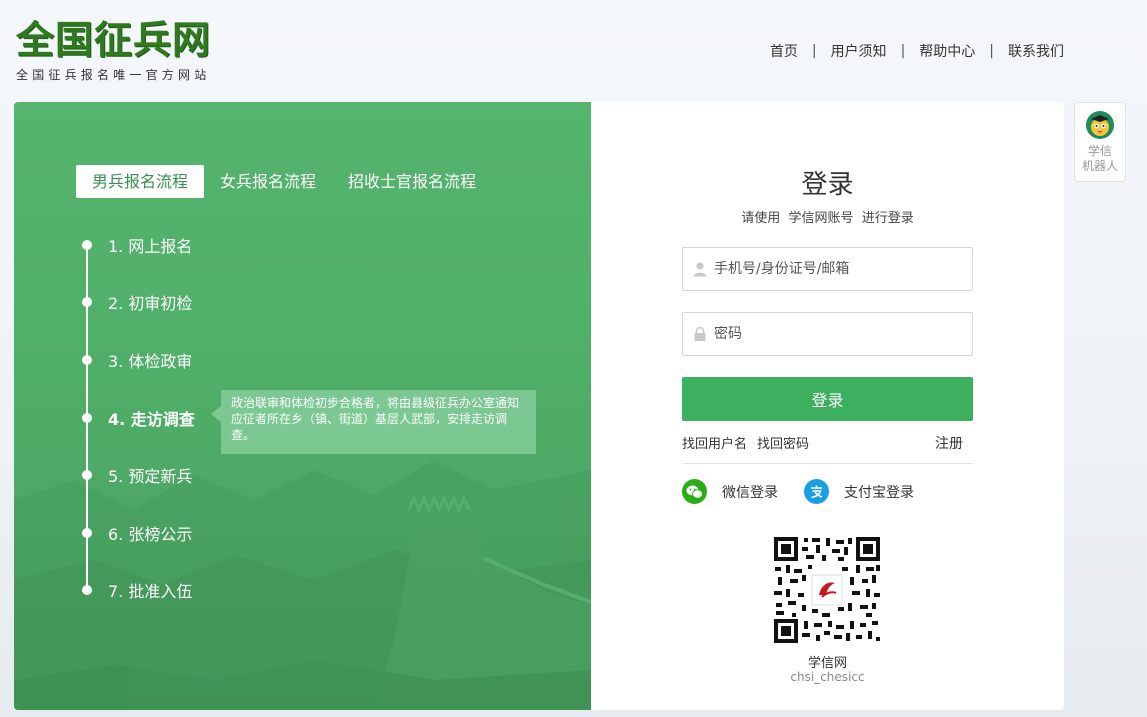 The image size is (1147, 717). I want to click on xuexin-robot-button: 学信 机器人, so click(1100, 142).